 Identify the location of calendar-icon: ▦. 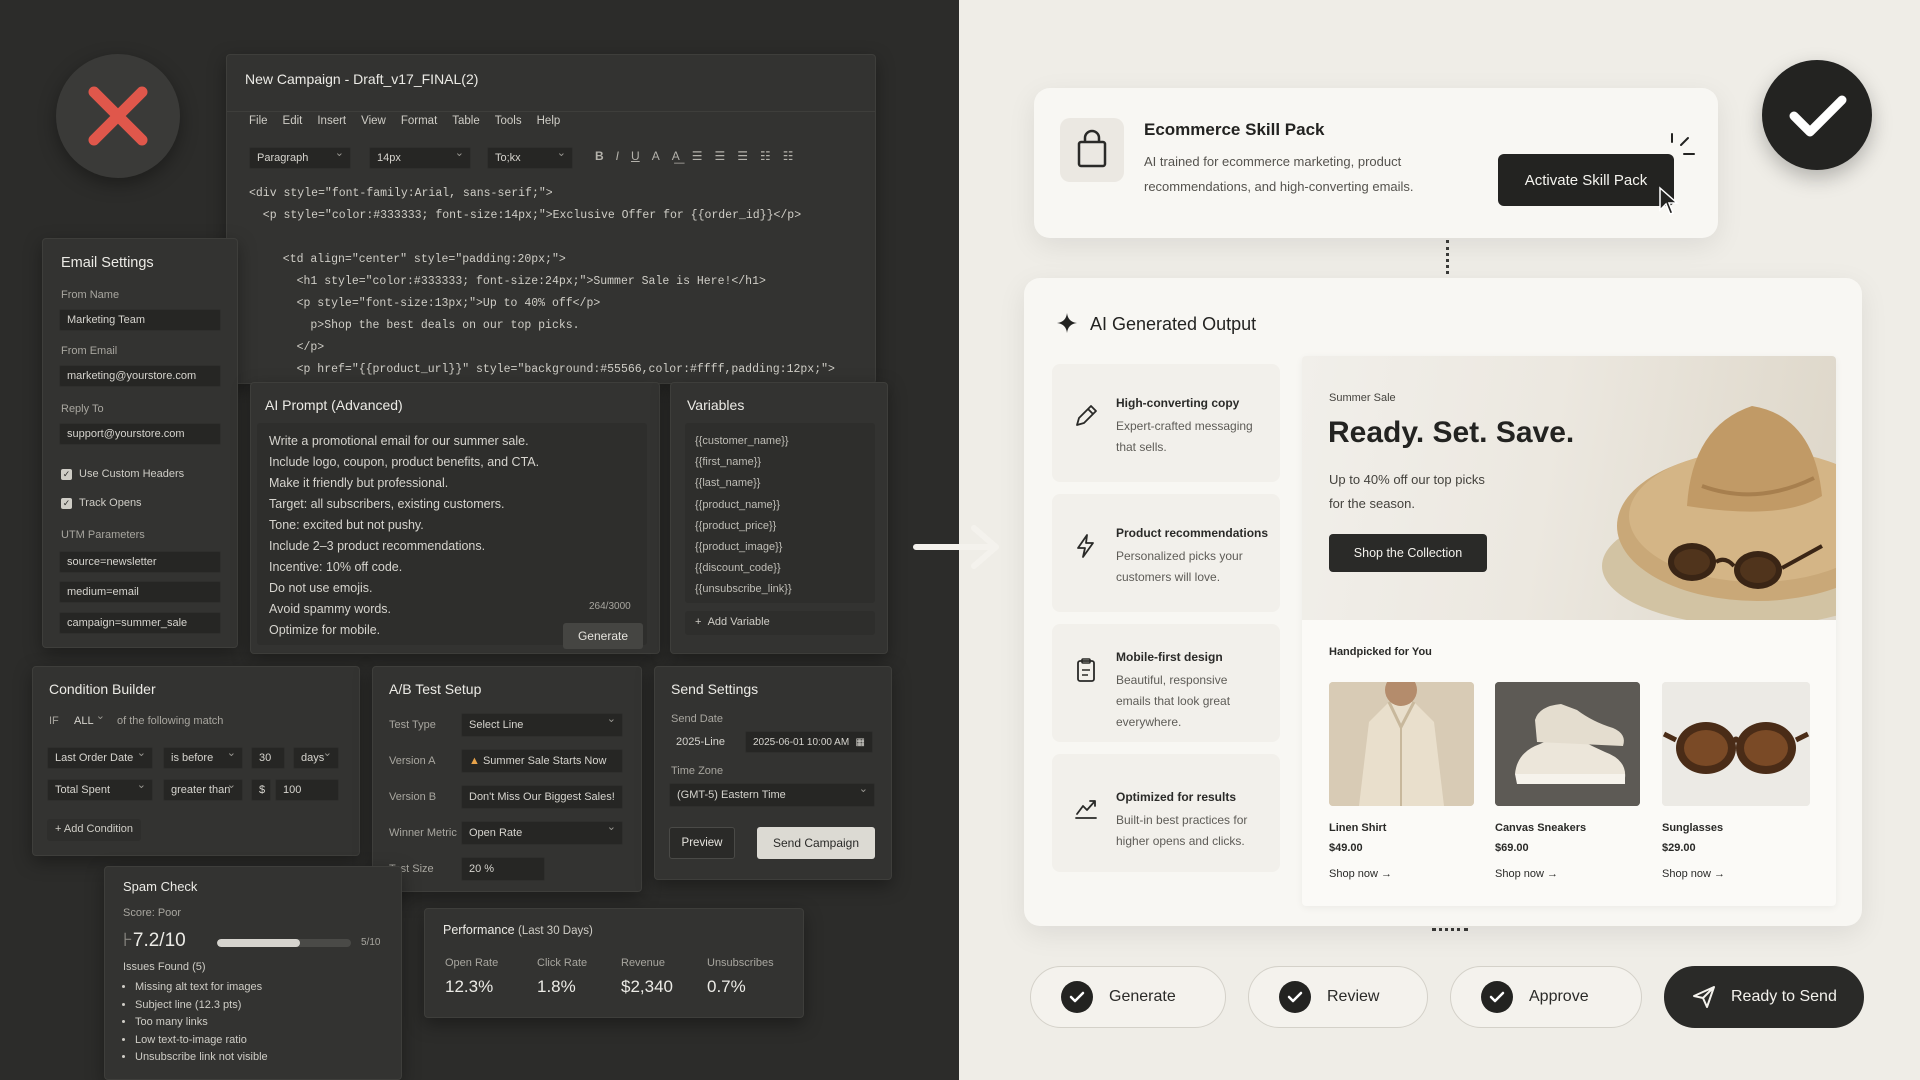
(860, 742).